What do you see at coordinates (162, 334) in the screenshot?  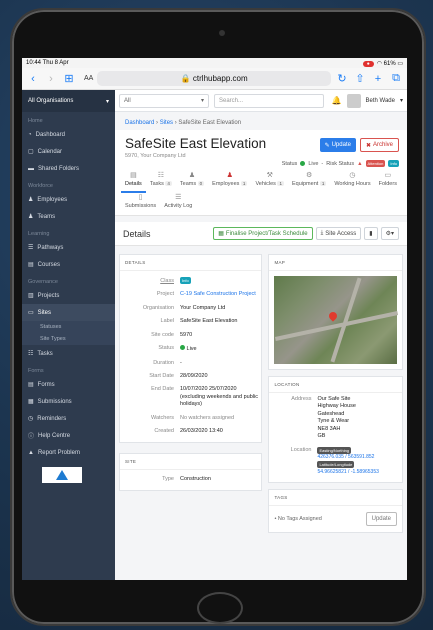 I see `detail-key: Site code` at bounding box center [162, 334].